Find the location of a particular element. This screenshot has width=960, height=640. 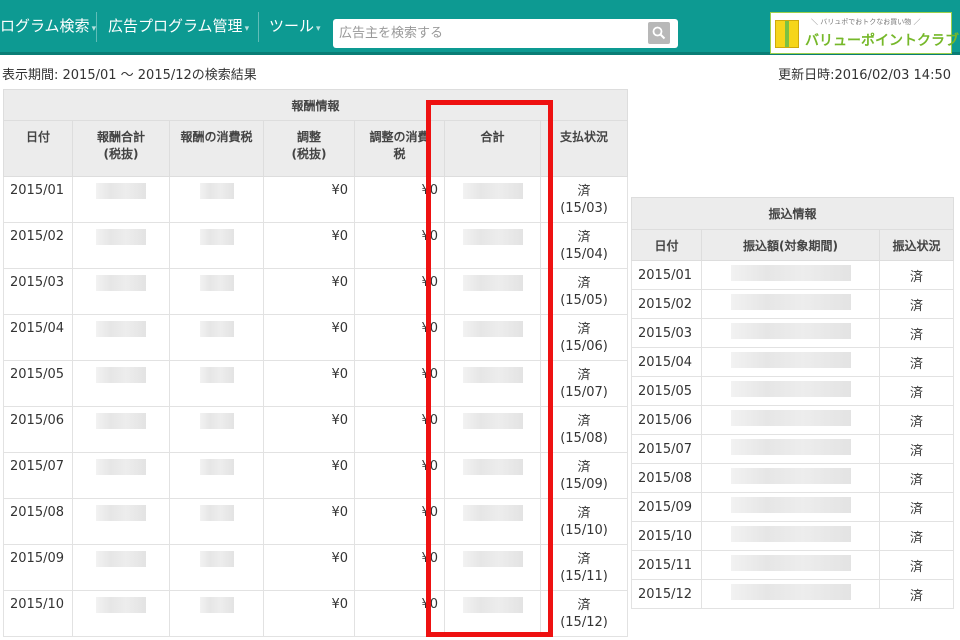

table-row: 2015/11 済 is located at coordinates (793, 565).